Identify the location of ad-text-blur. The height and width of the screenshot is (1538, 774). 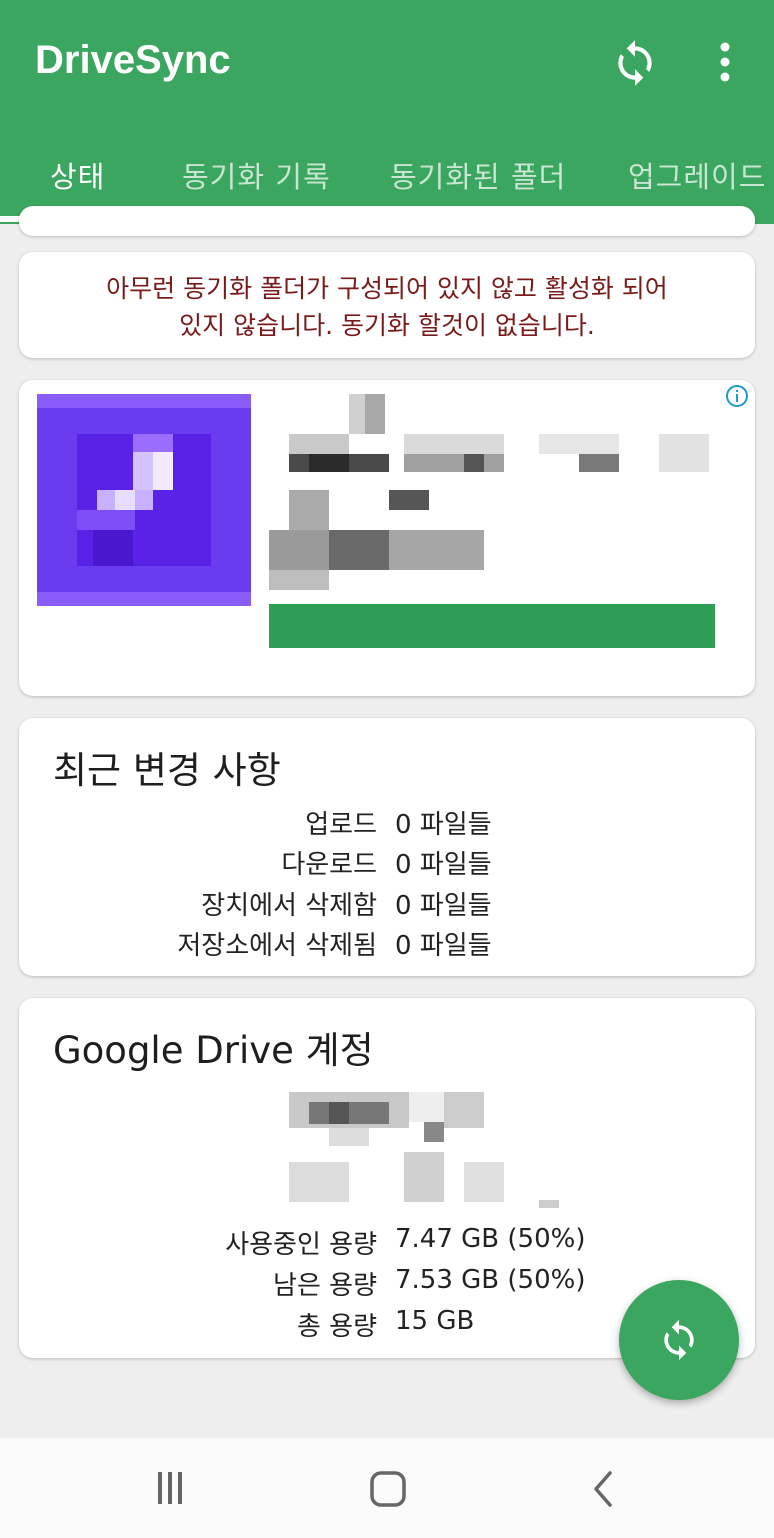
(489, 492).